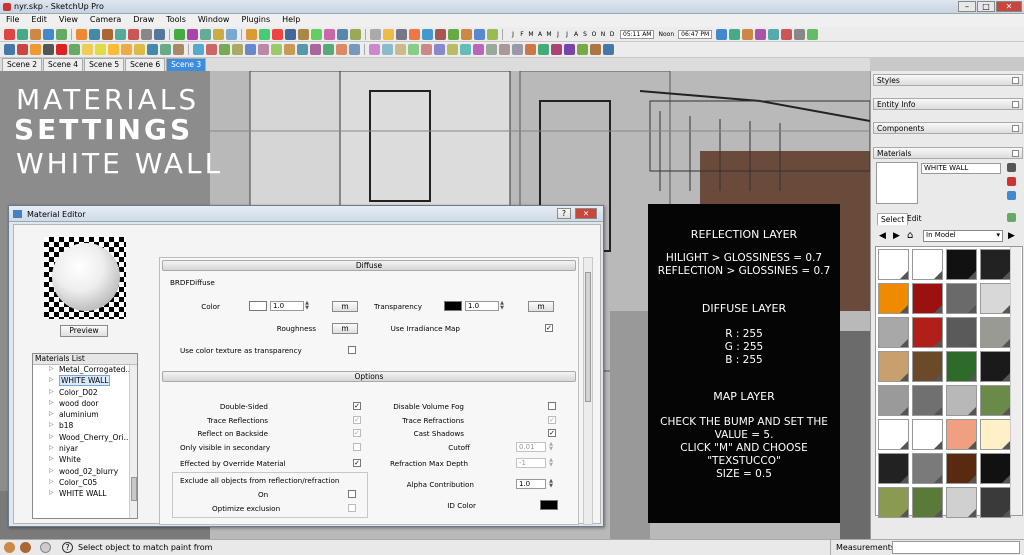  What do you see at coordinates (357, 420) in the screenshot?
I see `trace-reflections-checkbox: ✓` at bounding box center [357, 420].